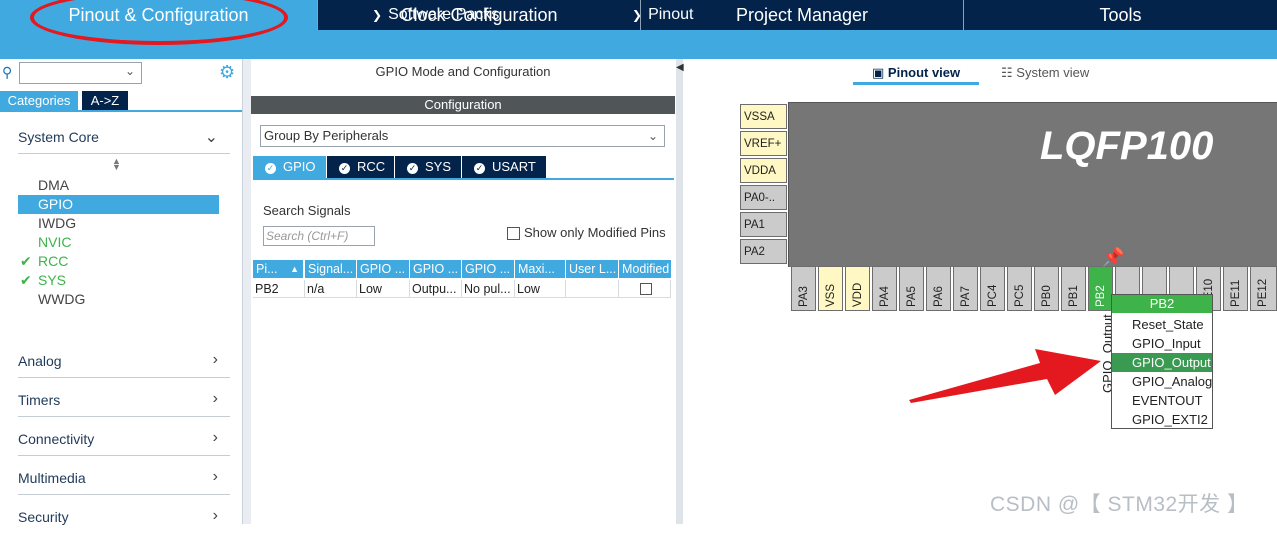 Image resolution: width=1277 pixels, height=533 pixels. I want to click on pin-pb2: PB2, so click(1100, 288).